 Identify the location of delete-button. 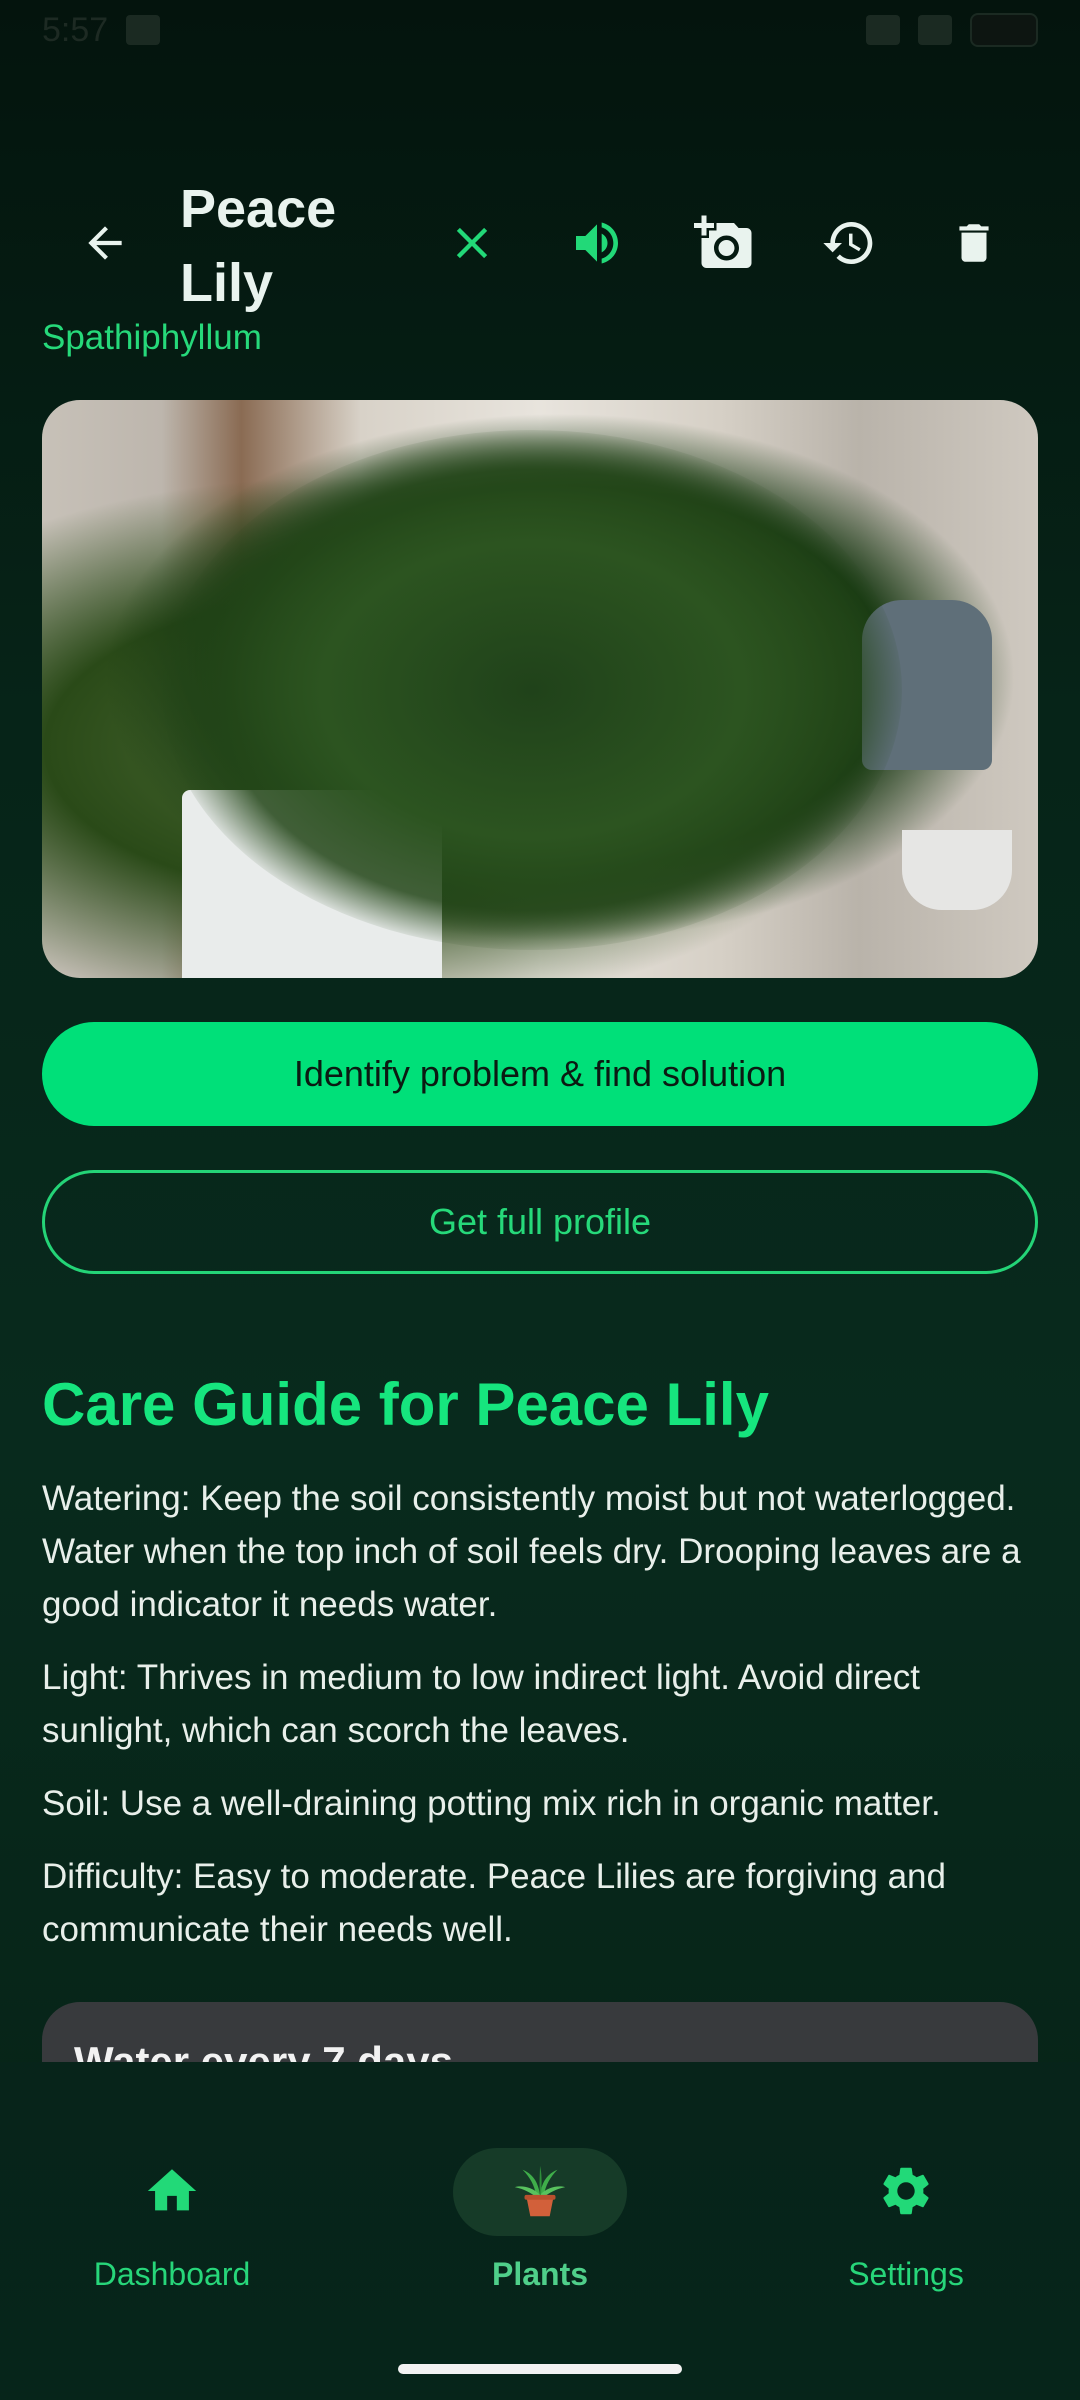
(974, 243).